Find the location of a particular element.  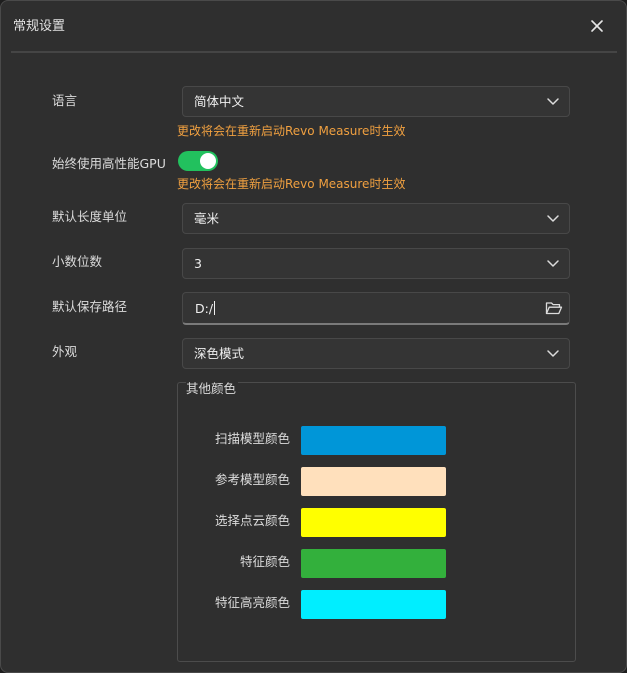

close-button is located at coordinates (597, 26).